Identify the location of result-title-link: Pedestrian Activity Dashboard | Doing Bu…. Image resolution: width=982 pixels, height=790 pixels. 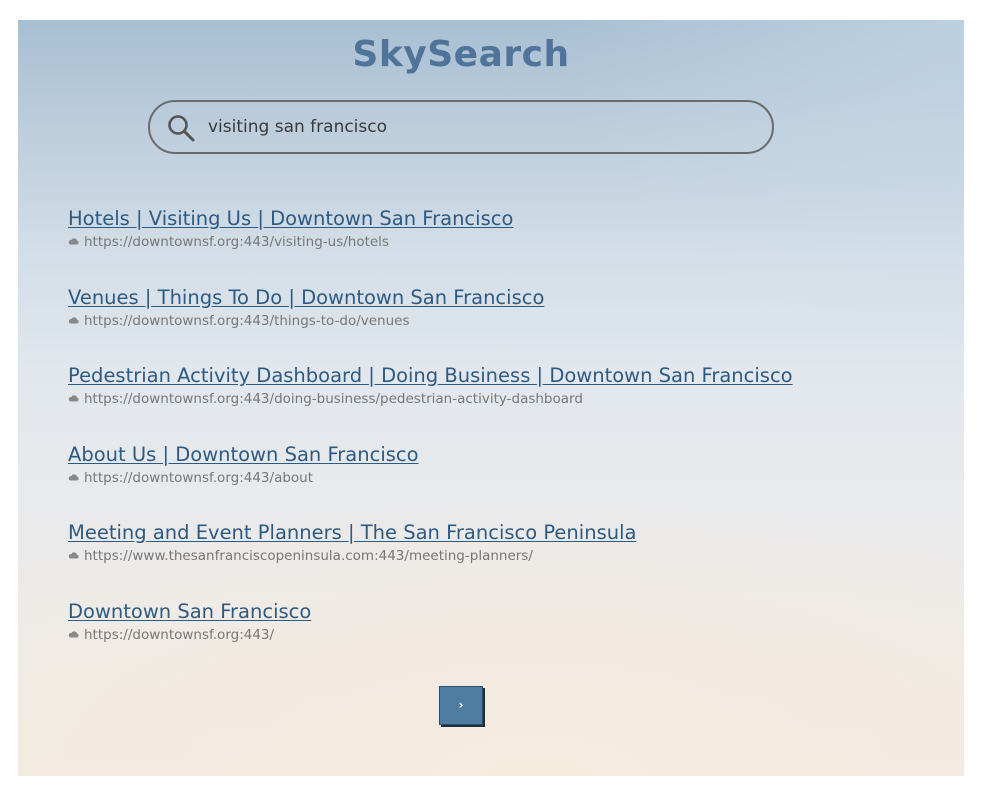
(430, 376).